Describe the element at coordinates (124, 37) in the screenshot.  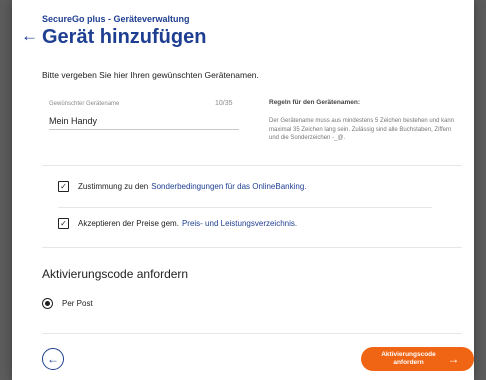
I see `page-title: Gerät hinzufügen` at that location.